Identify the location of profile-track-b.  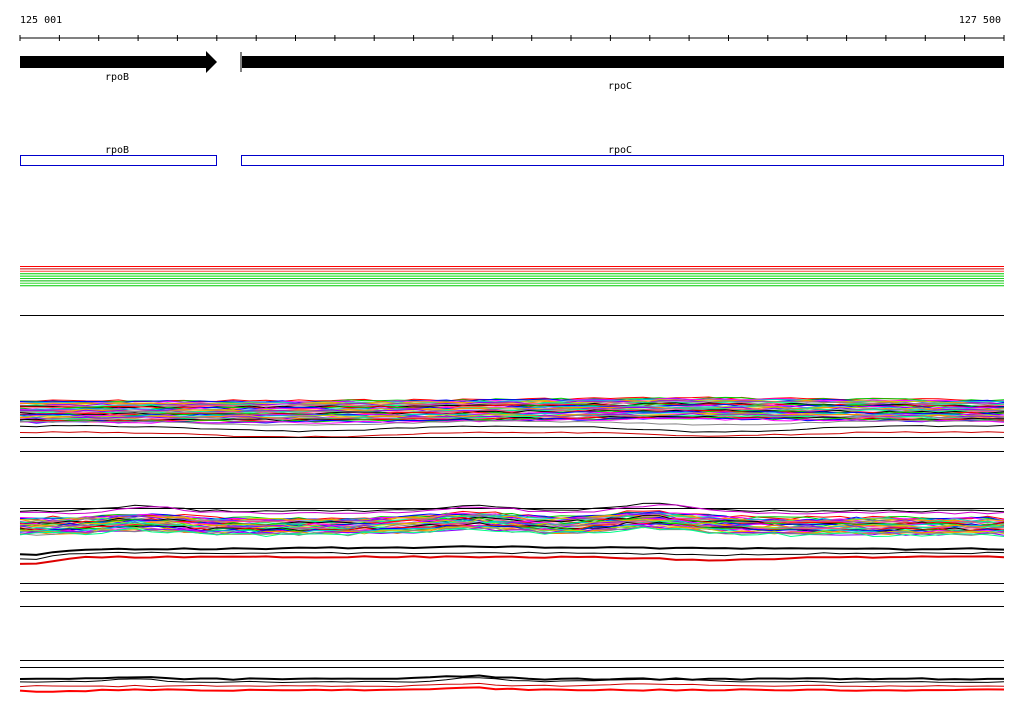
(512, 533).